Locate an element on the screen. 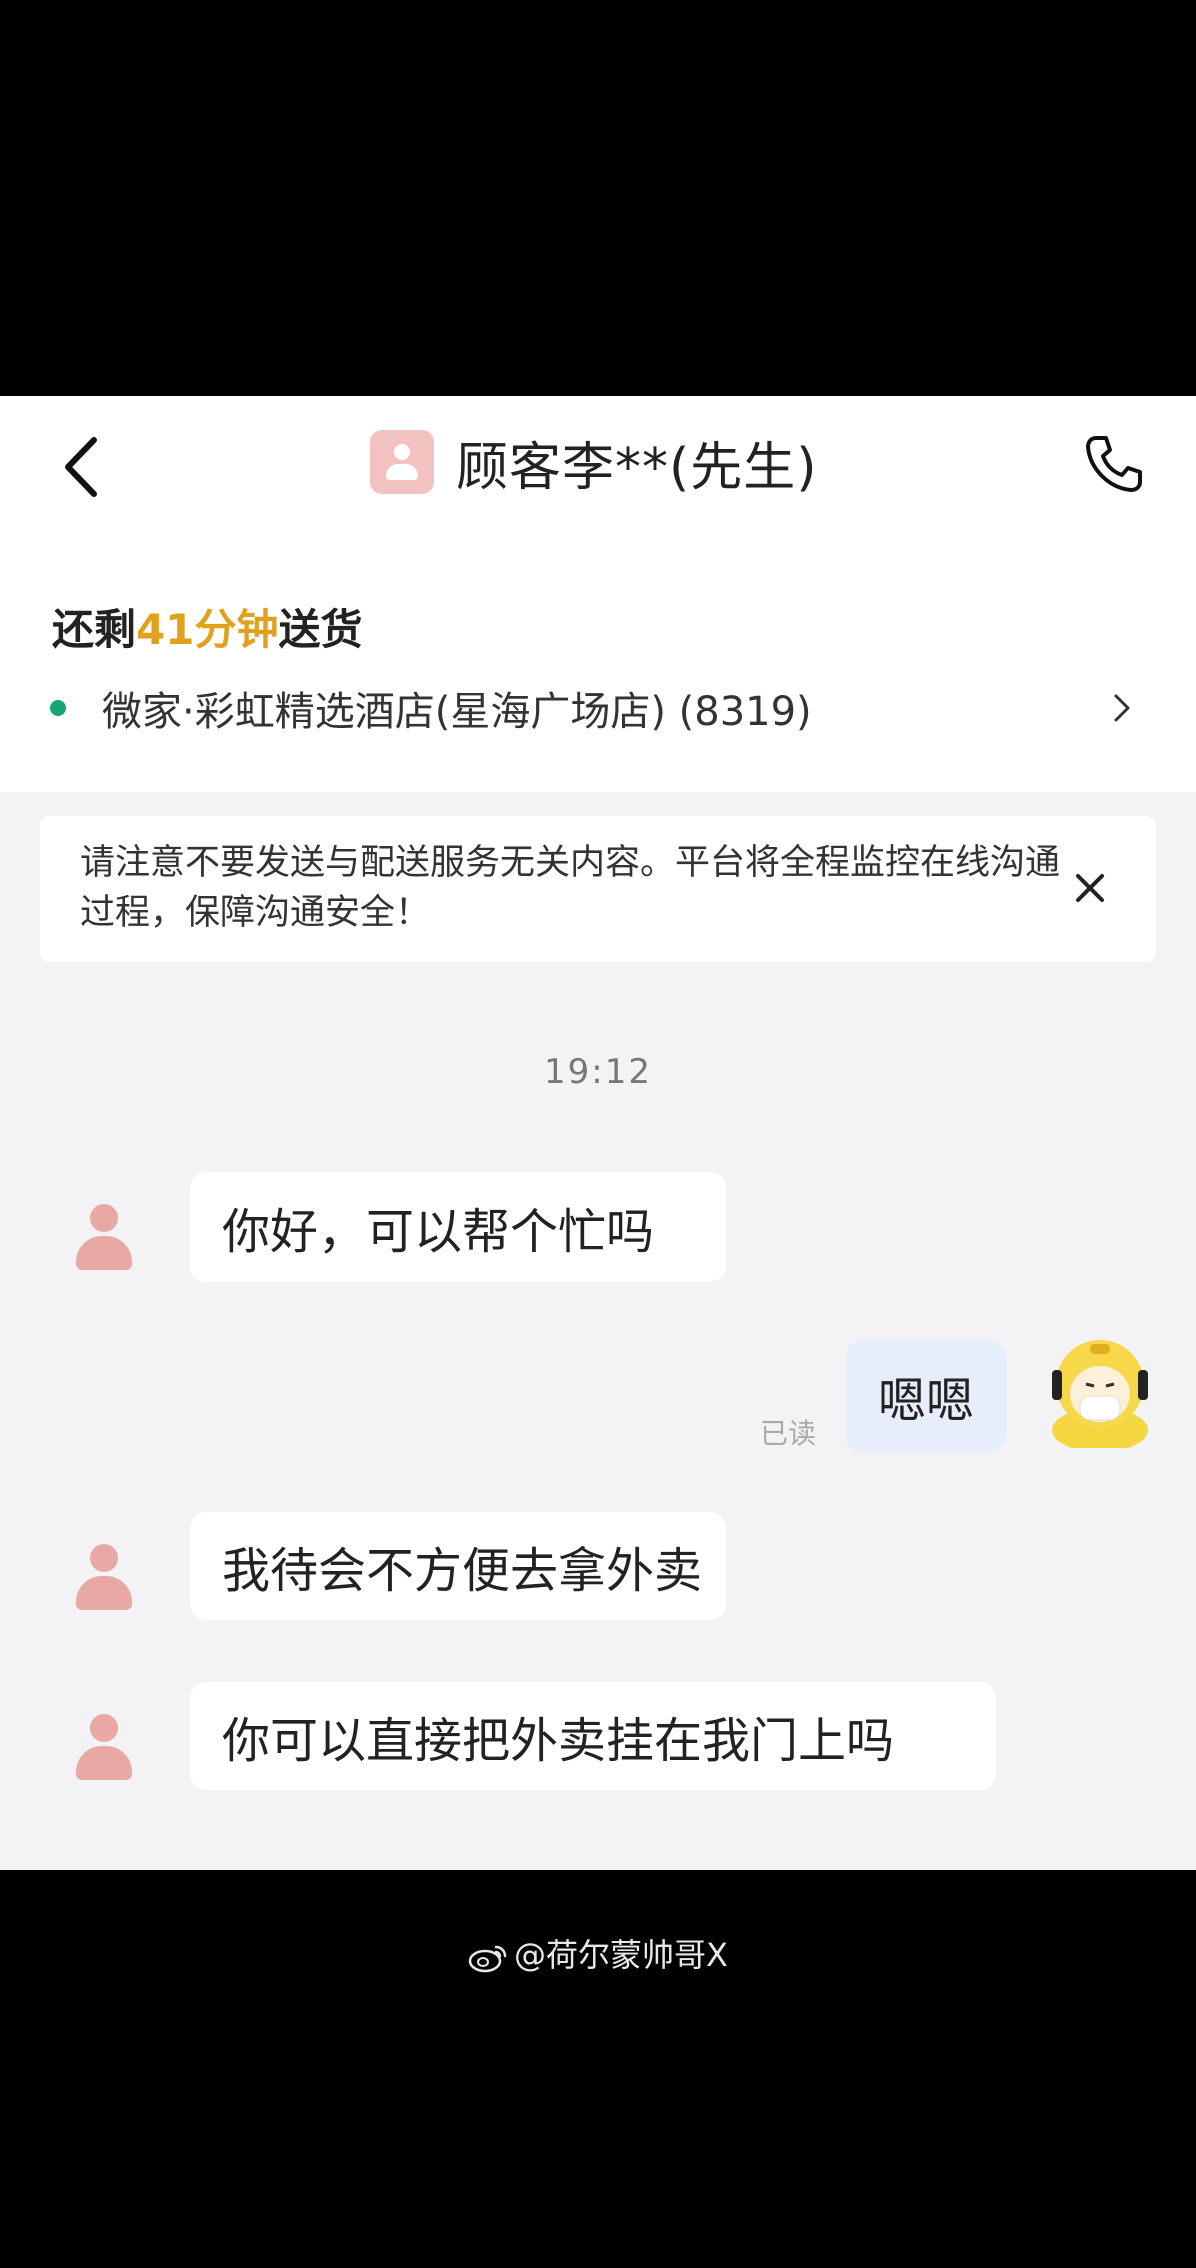  store-name: 微家·彩虹精选酒店(星海广场店) (8319) is located at coordinates (457, 712).